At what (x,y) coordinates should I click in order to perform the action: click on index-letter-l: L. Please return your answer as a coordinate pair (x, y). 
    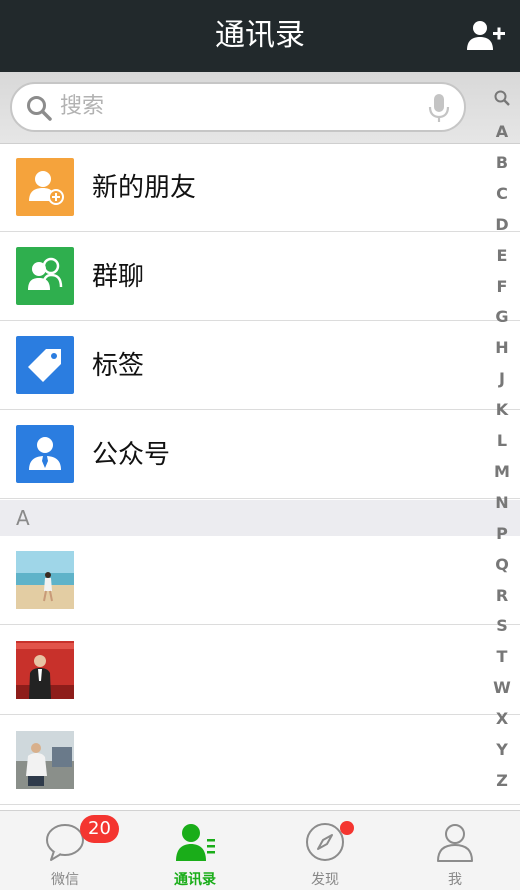
    Looking at the image, I should click on (502, 441).